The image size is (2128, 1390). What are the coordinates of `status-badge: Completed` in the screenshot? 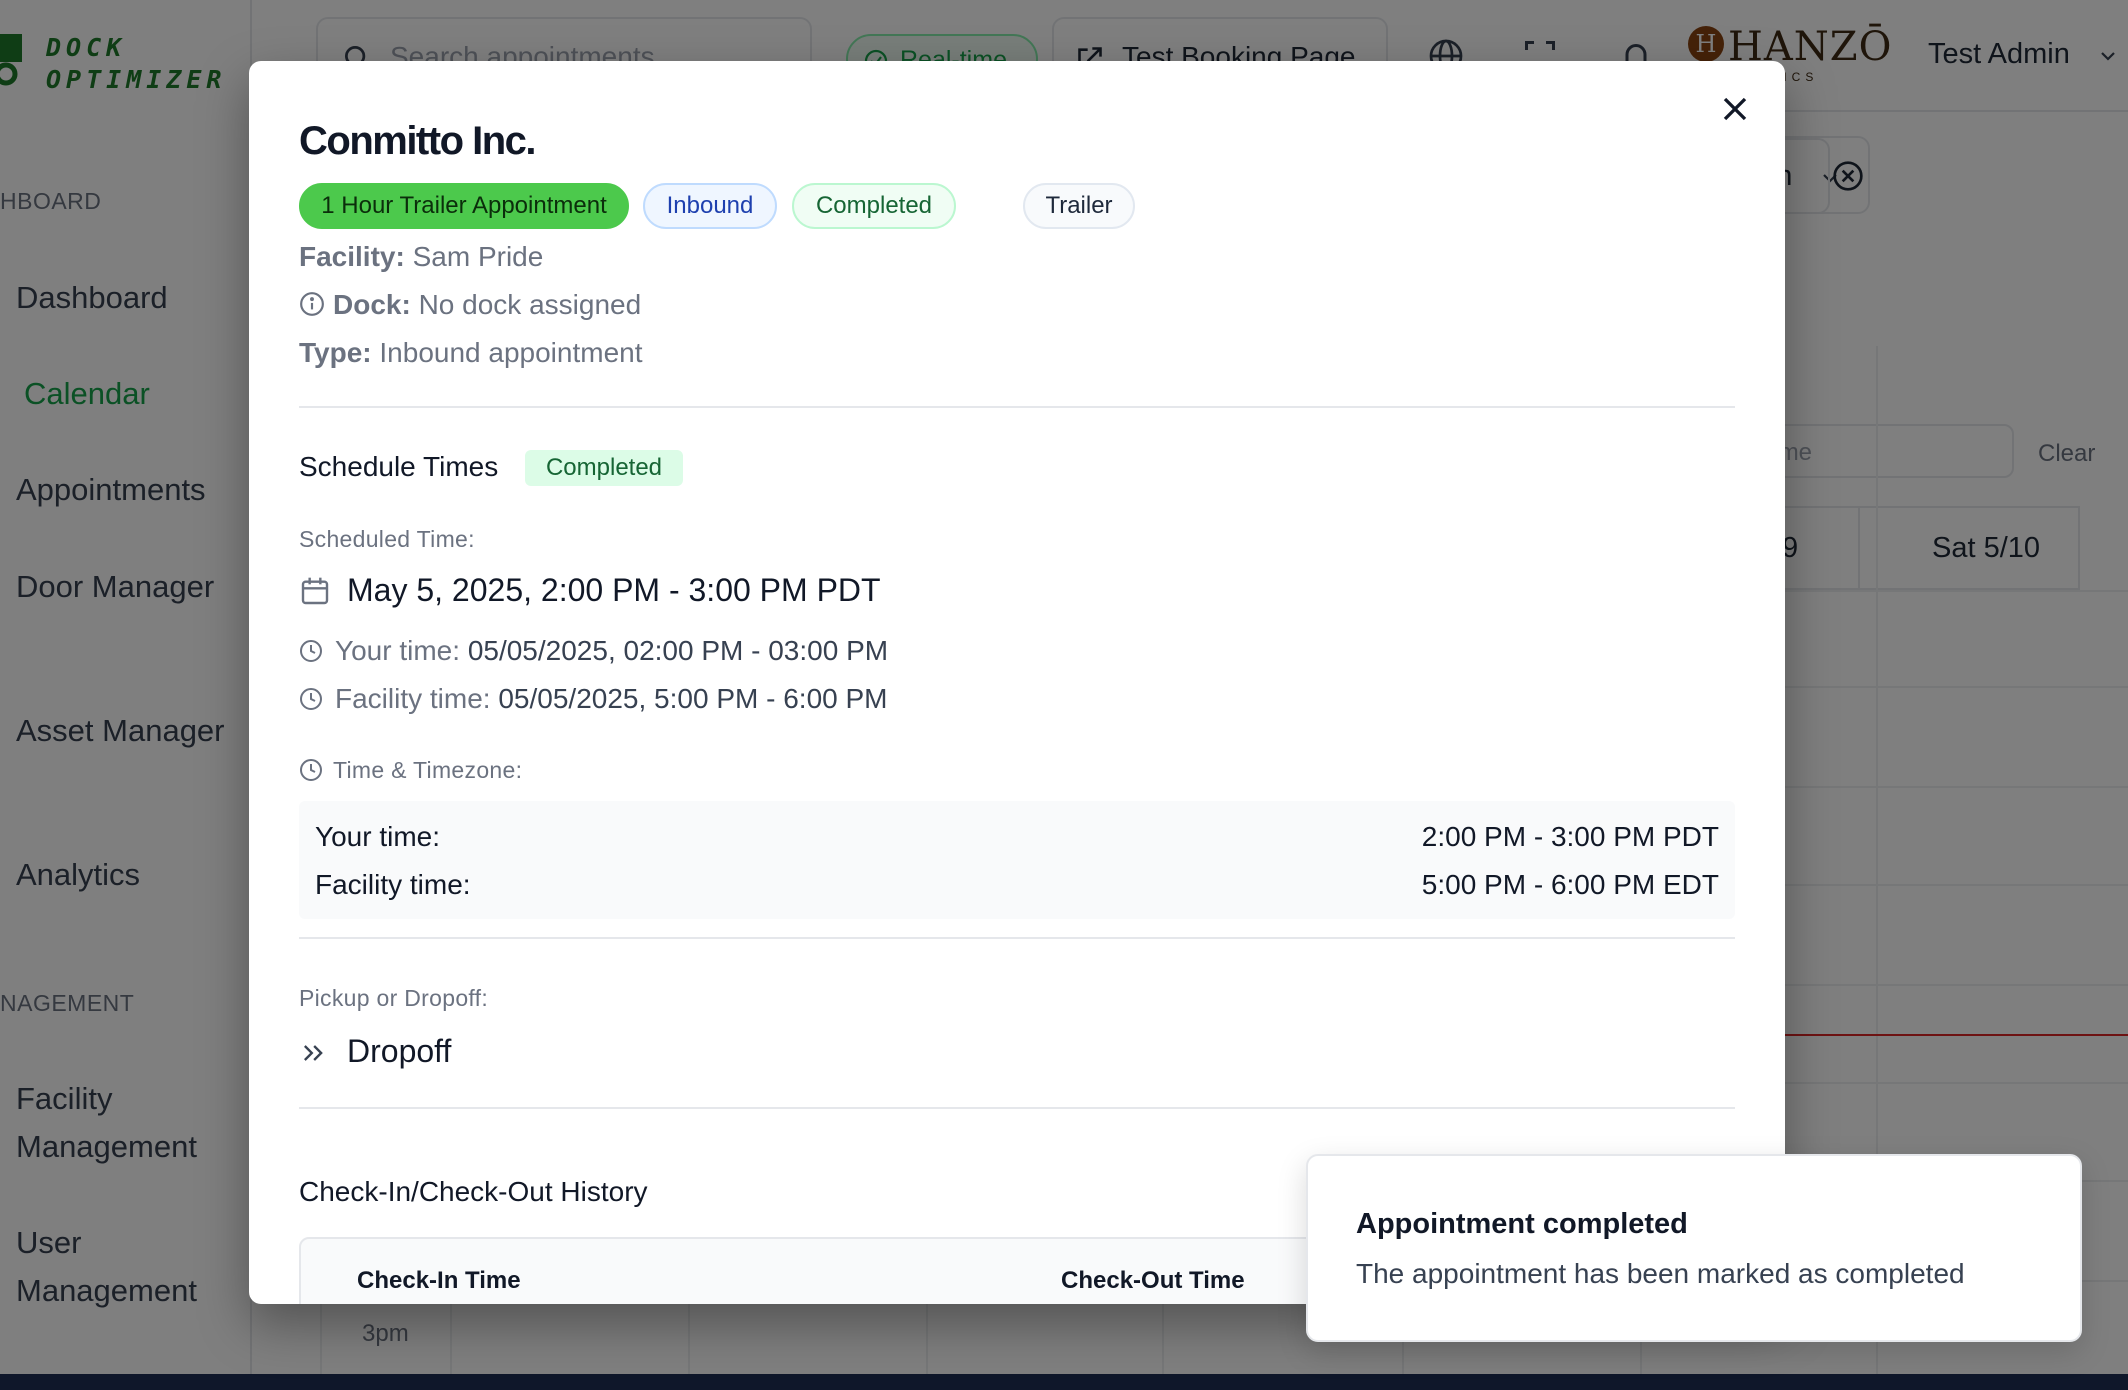 It's located at (874, 206).